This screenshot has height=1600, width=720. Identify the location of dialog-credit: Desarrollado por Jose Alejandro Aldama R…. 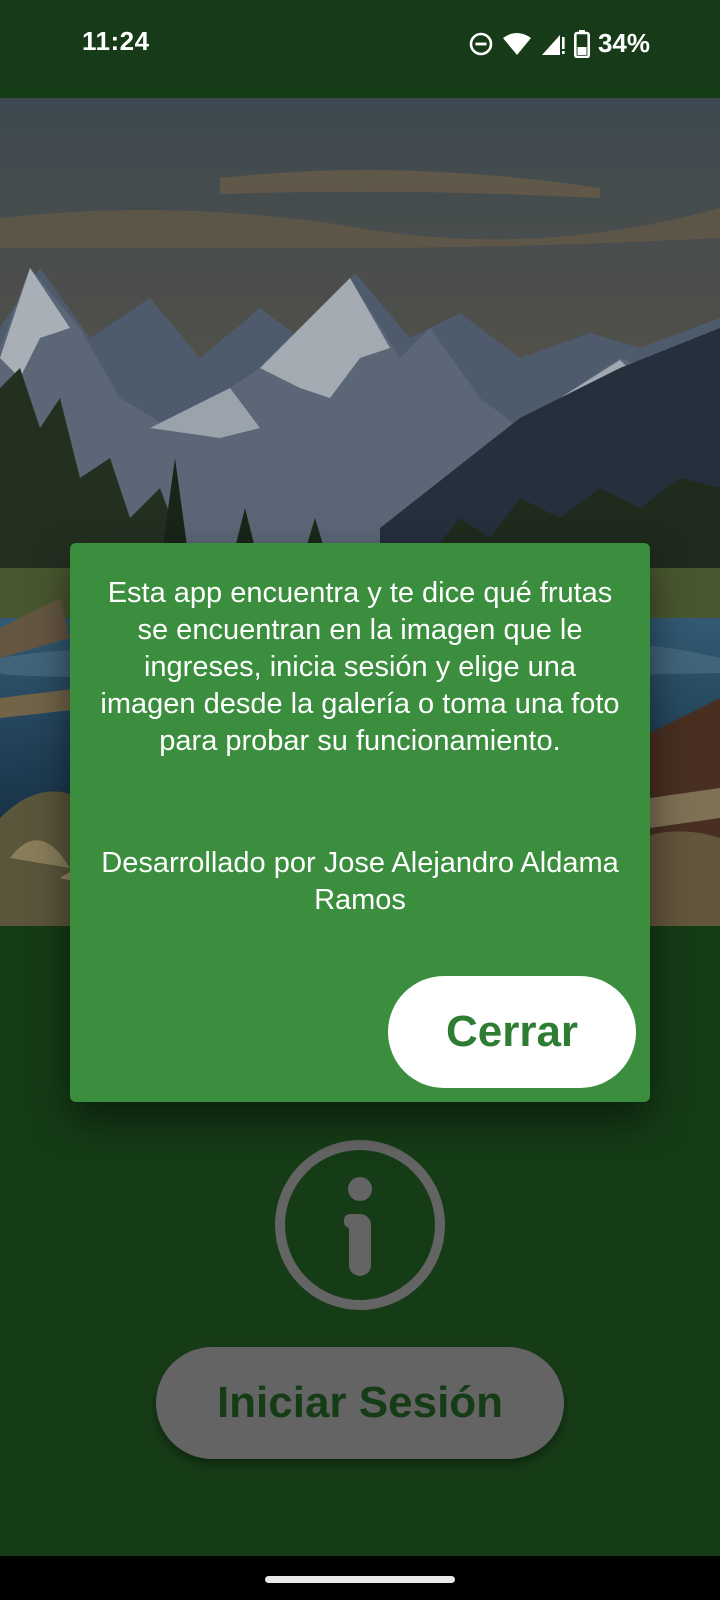
(360, 881).